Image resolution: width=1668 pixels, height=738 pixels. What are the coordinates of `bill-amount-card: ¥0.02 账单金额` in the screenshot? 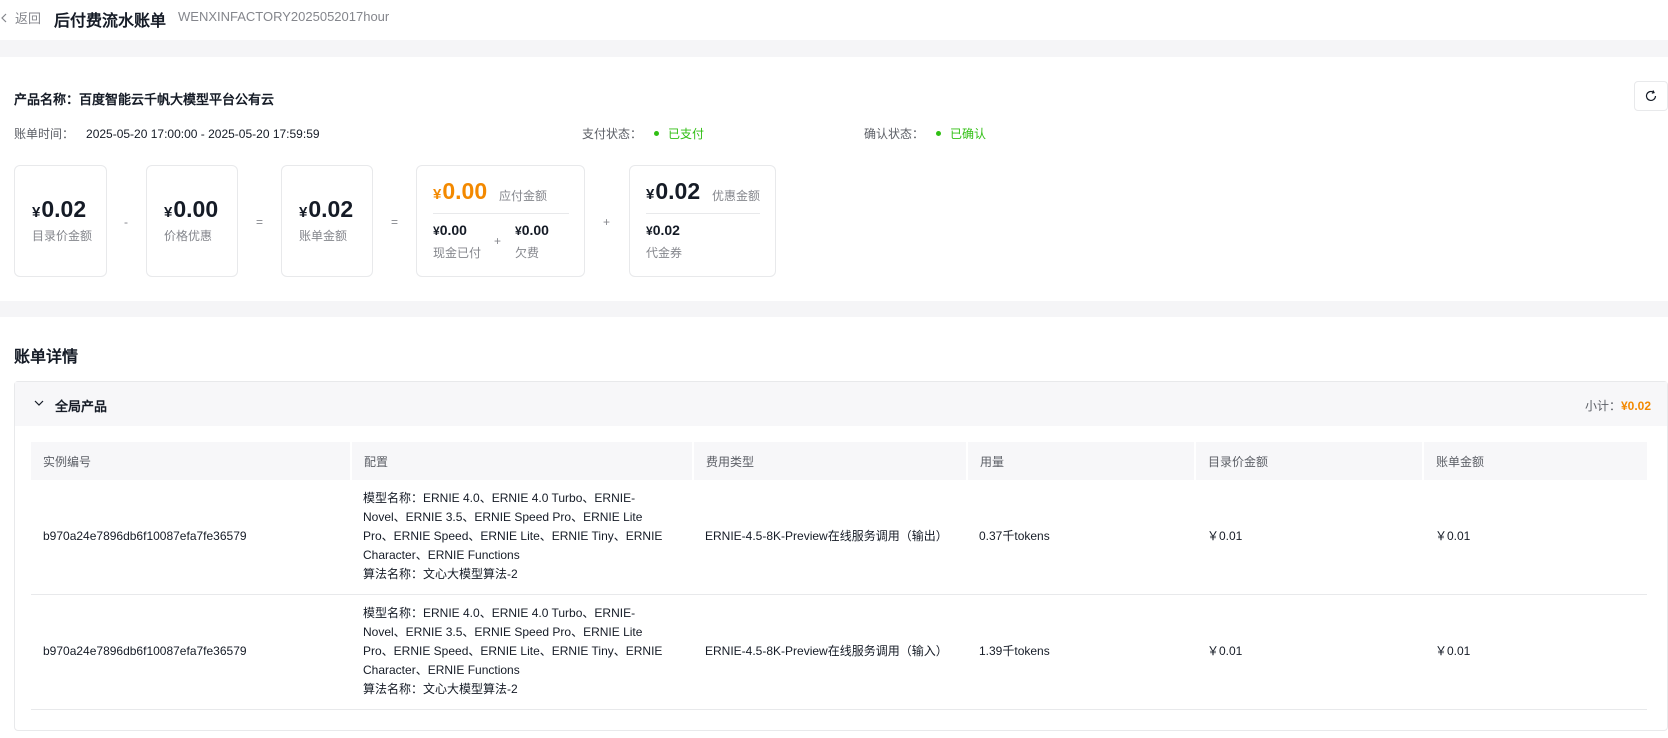 It's located at (327, 221).